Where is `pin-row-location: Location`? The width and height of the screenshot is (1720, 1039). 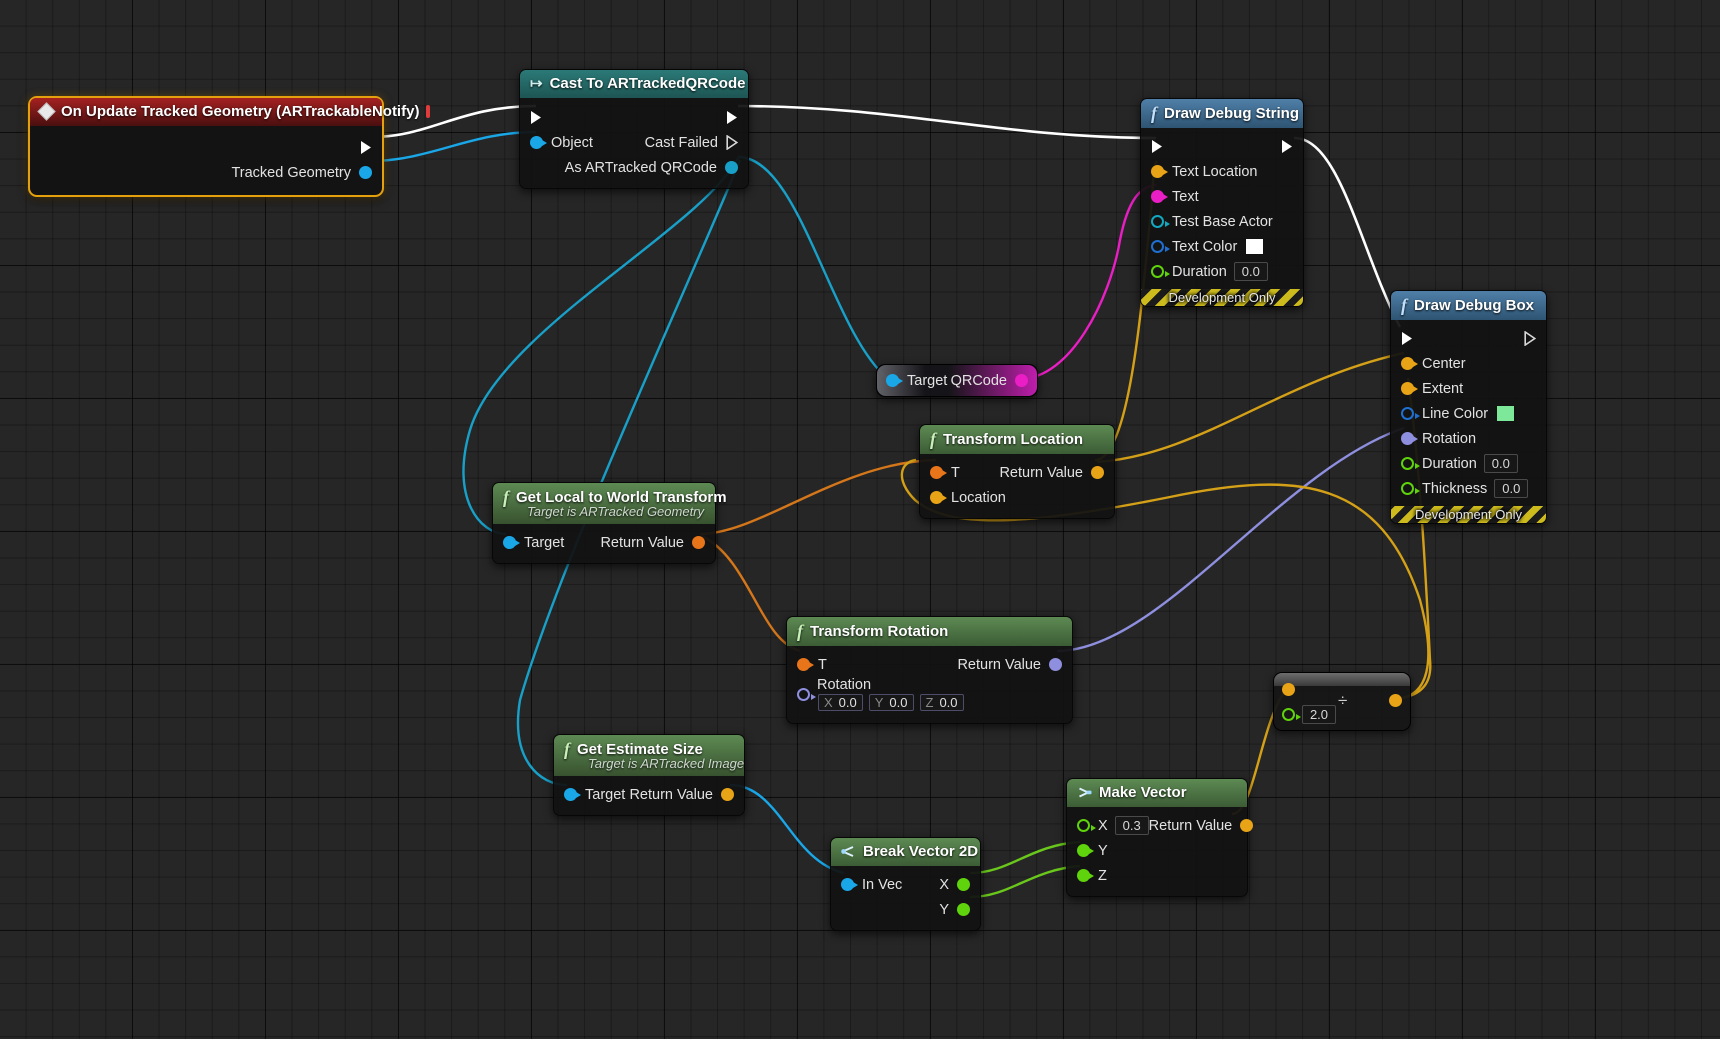 pin-row-location: Location is located at coordinates (1017, 497).